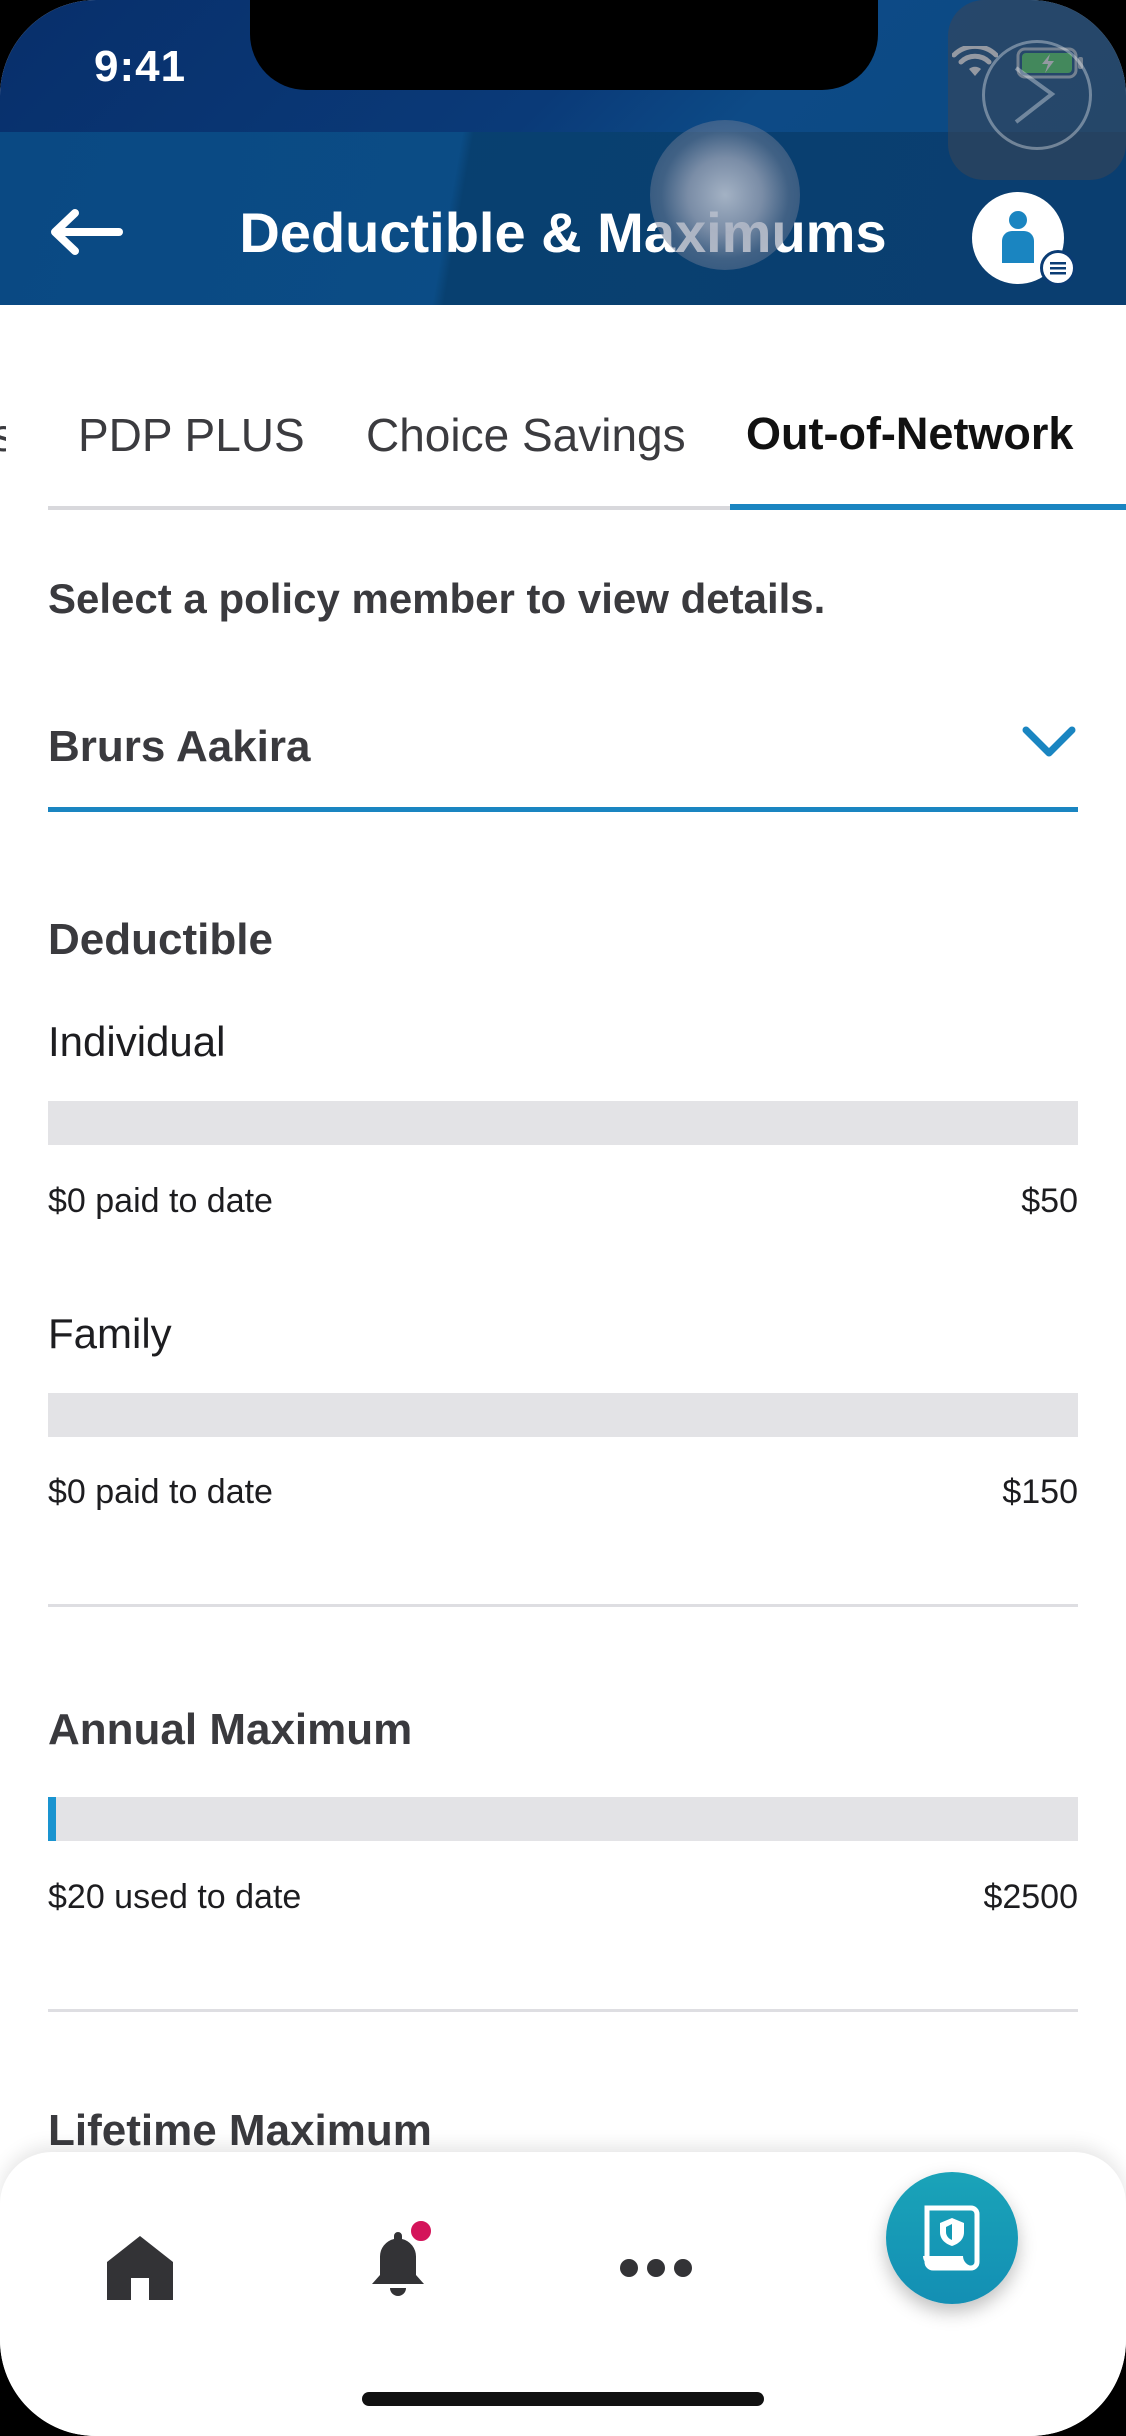  I want to click on assistive-touch-button, so click(1037, 90).